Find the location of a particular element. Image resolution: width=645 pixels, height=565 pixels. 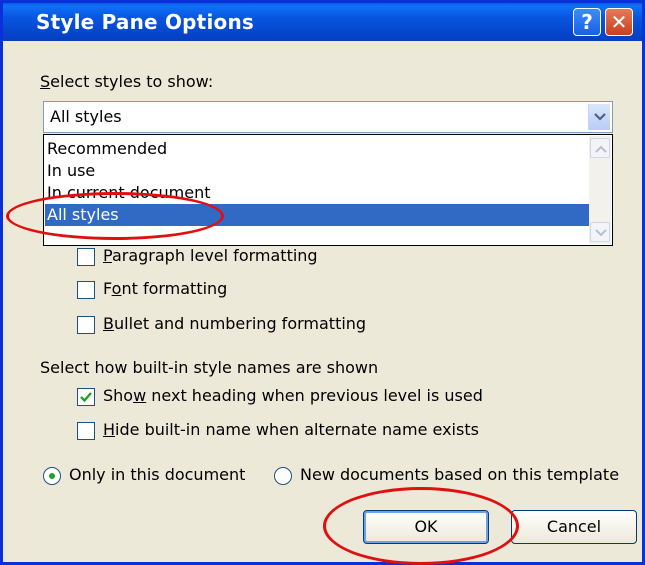

help-icon: ? is located at coordinates (587, 22).